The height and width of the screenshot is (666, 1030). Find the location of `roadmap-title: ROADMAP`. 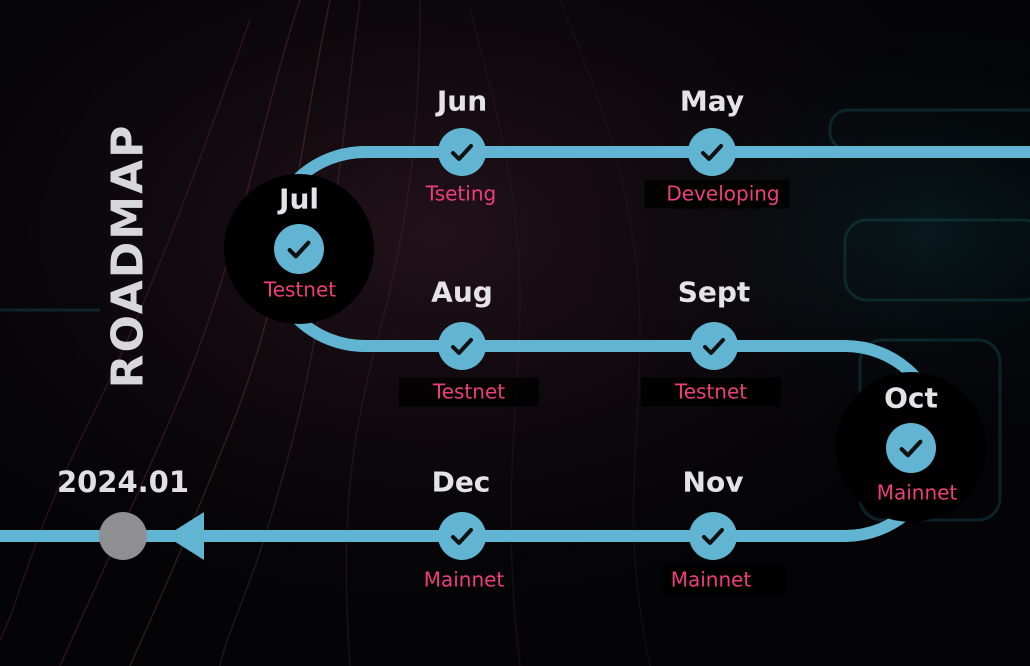

roadmap-title: ROADMAP is located at coordinates (128, 256).